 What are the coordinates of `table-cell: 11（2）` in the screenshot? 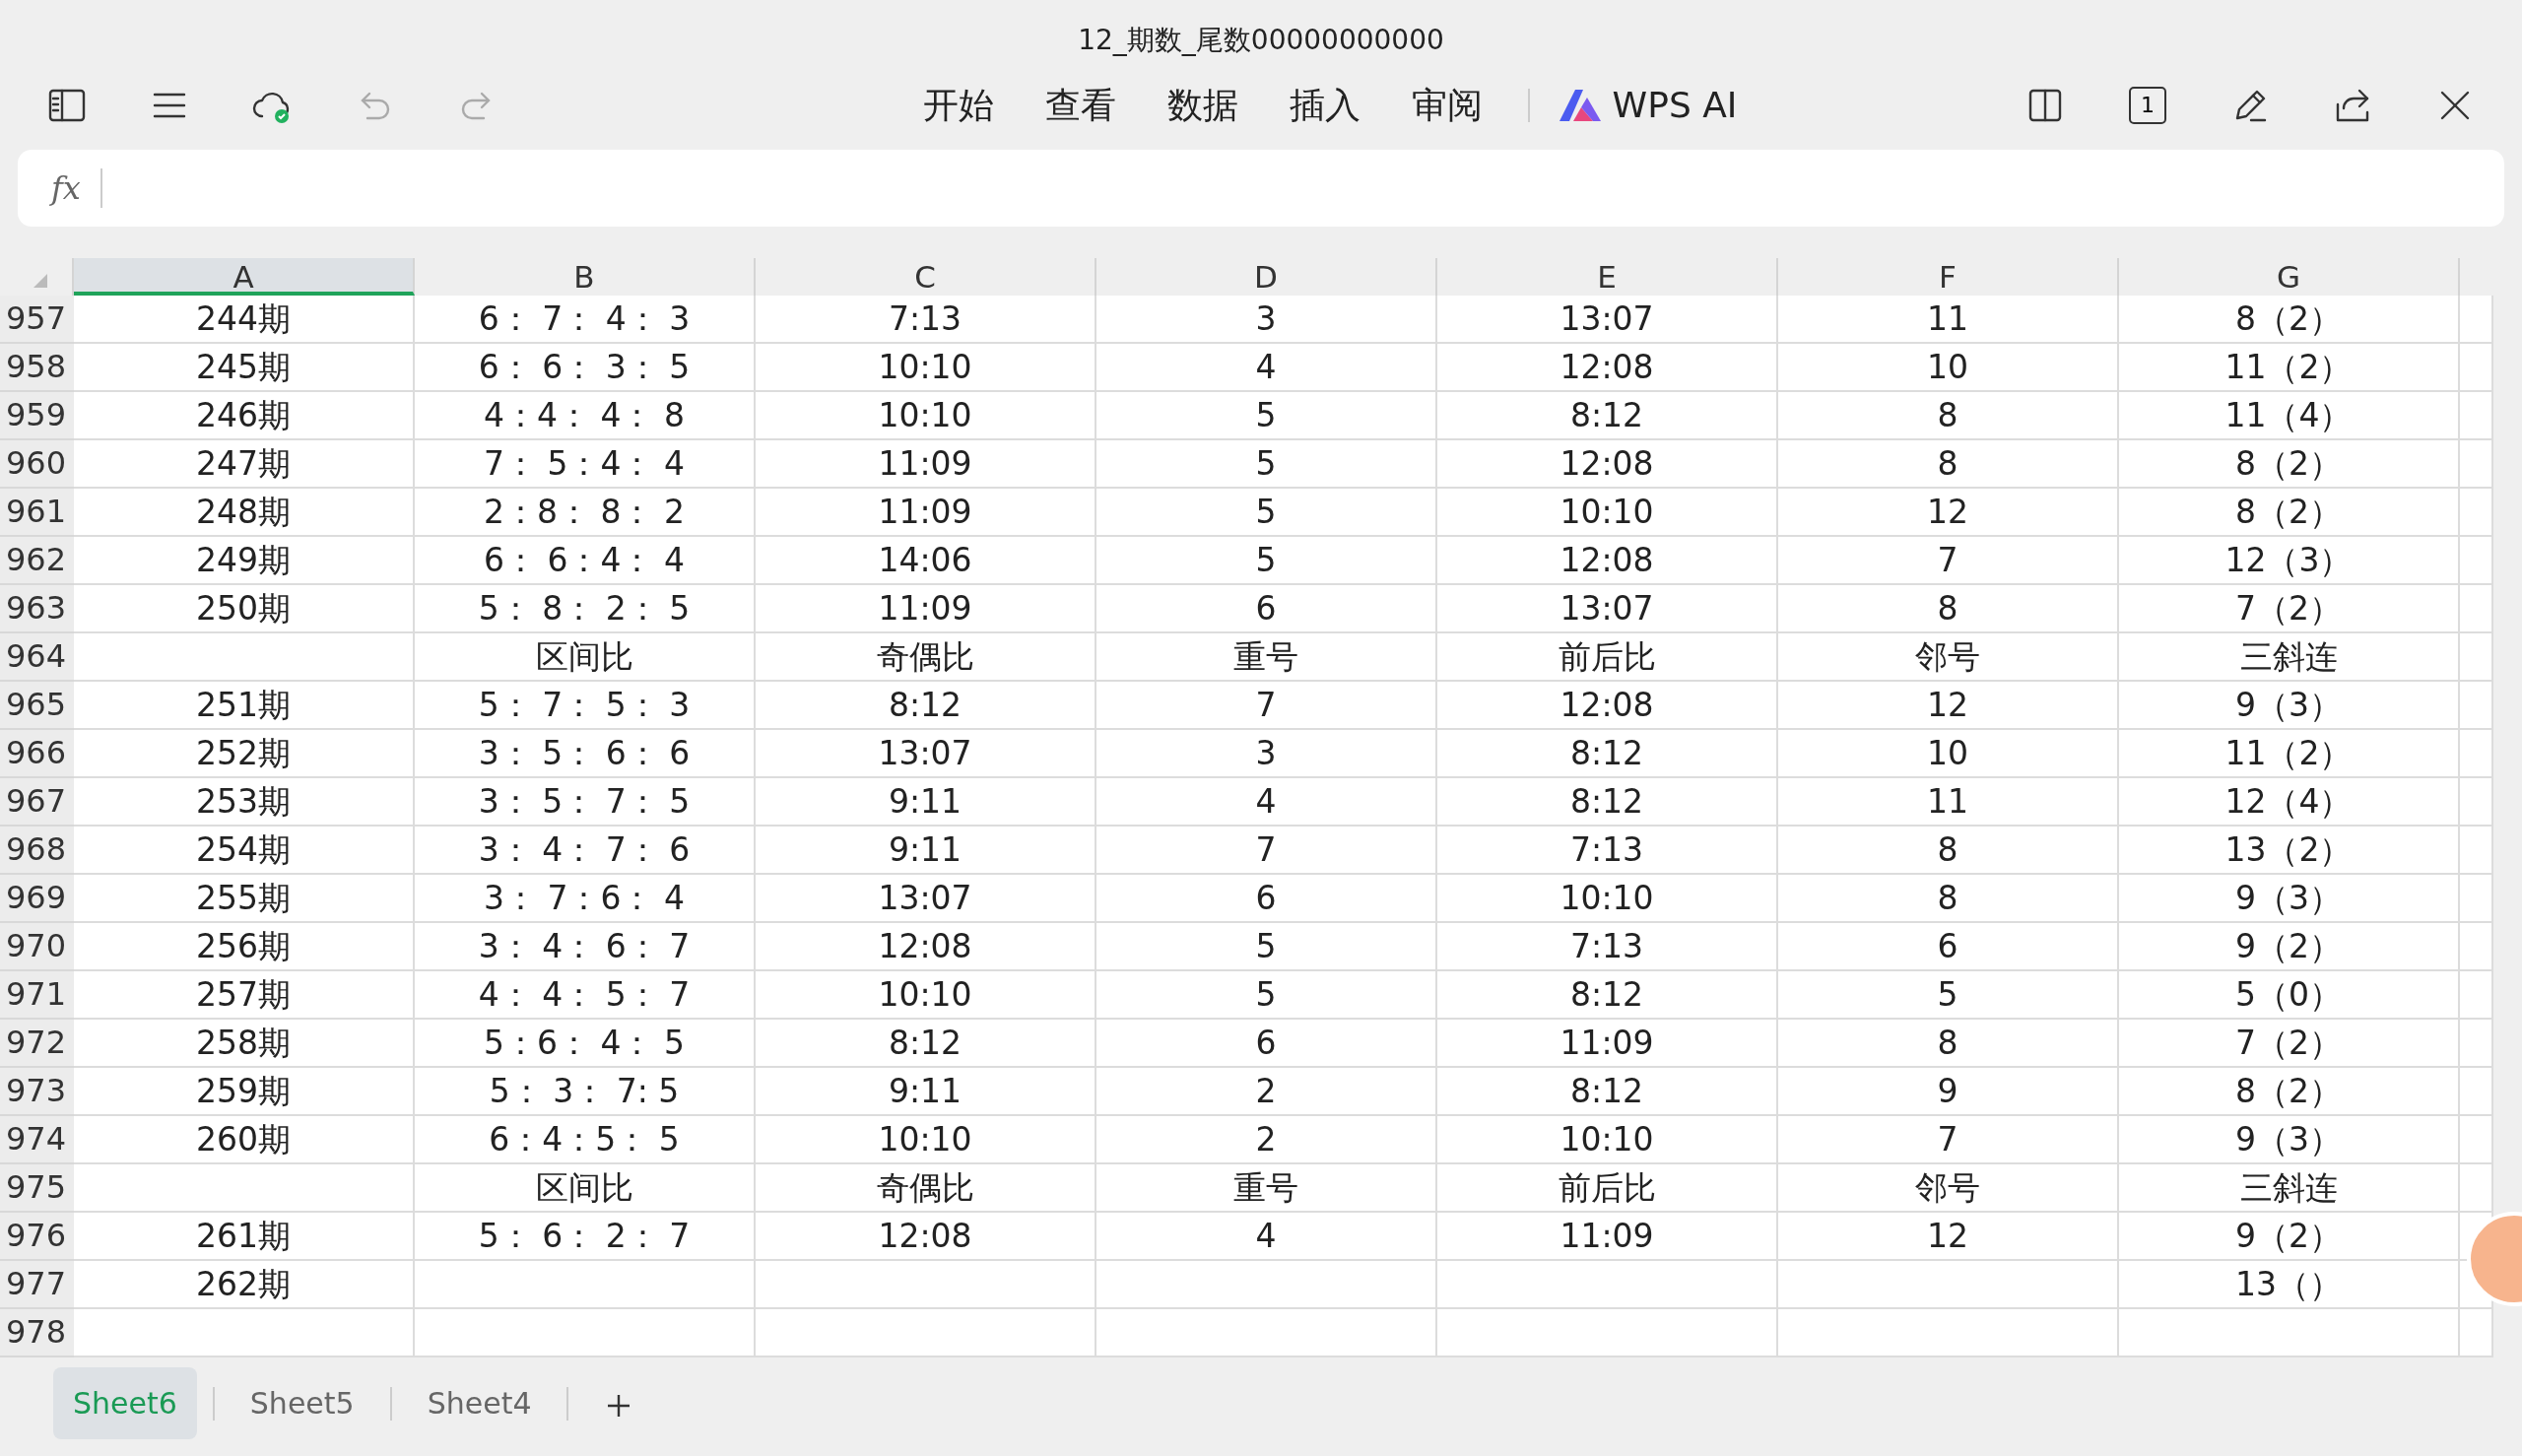 It's located at (2289, 368).